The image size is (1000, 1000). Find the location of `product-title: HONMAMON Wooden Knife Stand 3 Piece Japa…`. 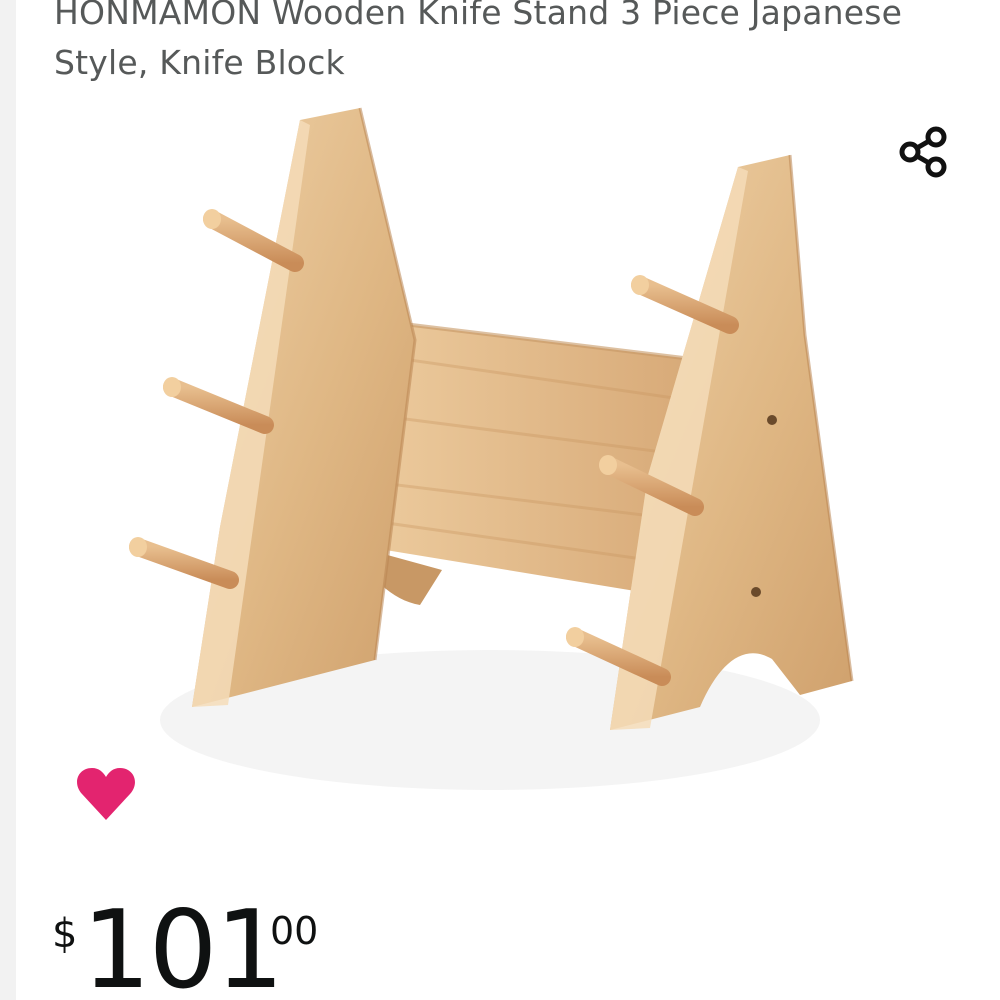

product-title: HONMAMON Wooden Knife Stand 3 Piece Japa… is located at coordinates (478, 41).